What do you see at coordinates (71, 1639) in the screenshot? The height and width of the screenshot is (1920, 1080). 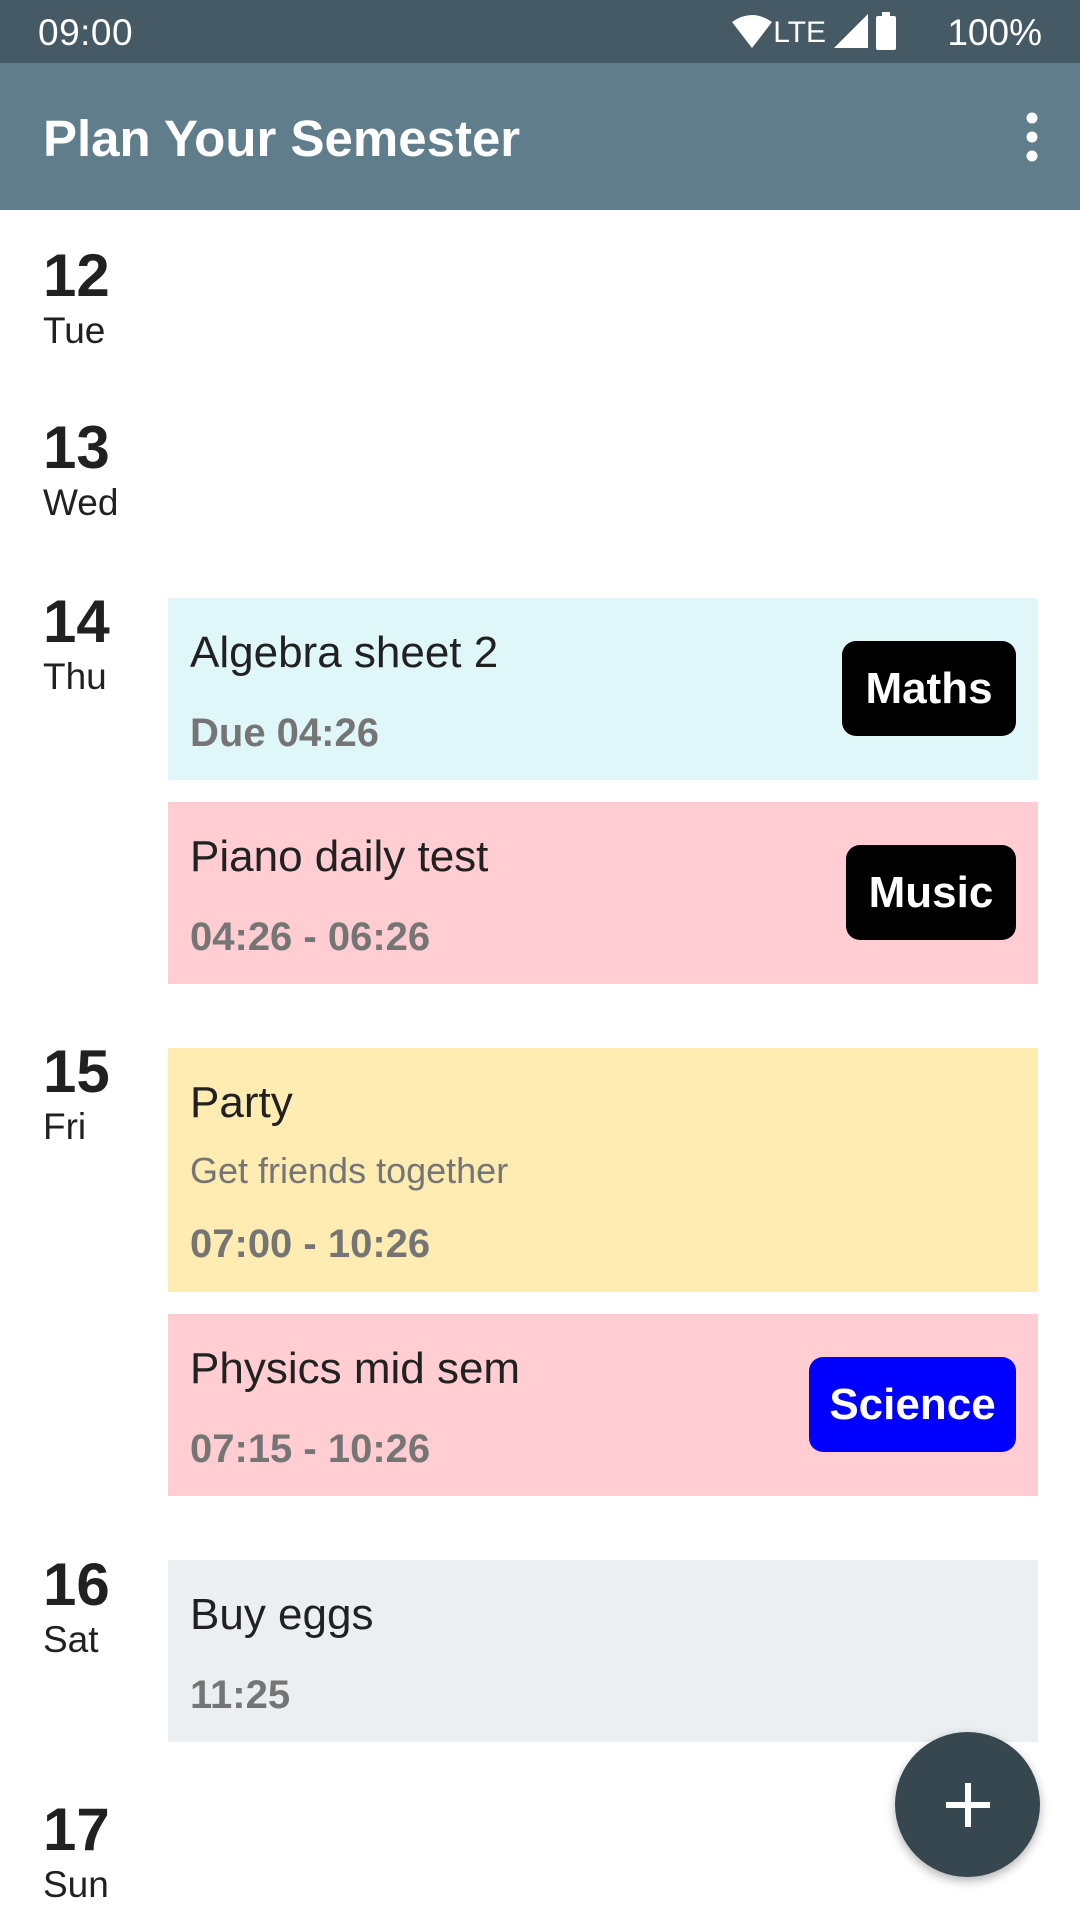 I see `day-name: Sat` at bounding box center [71, 1639].